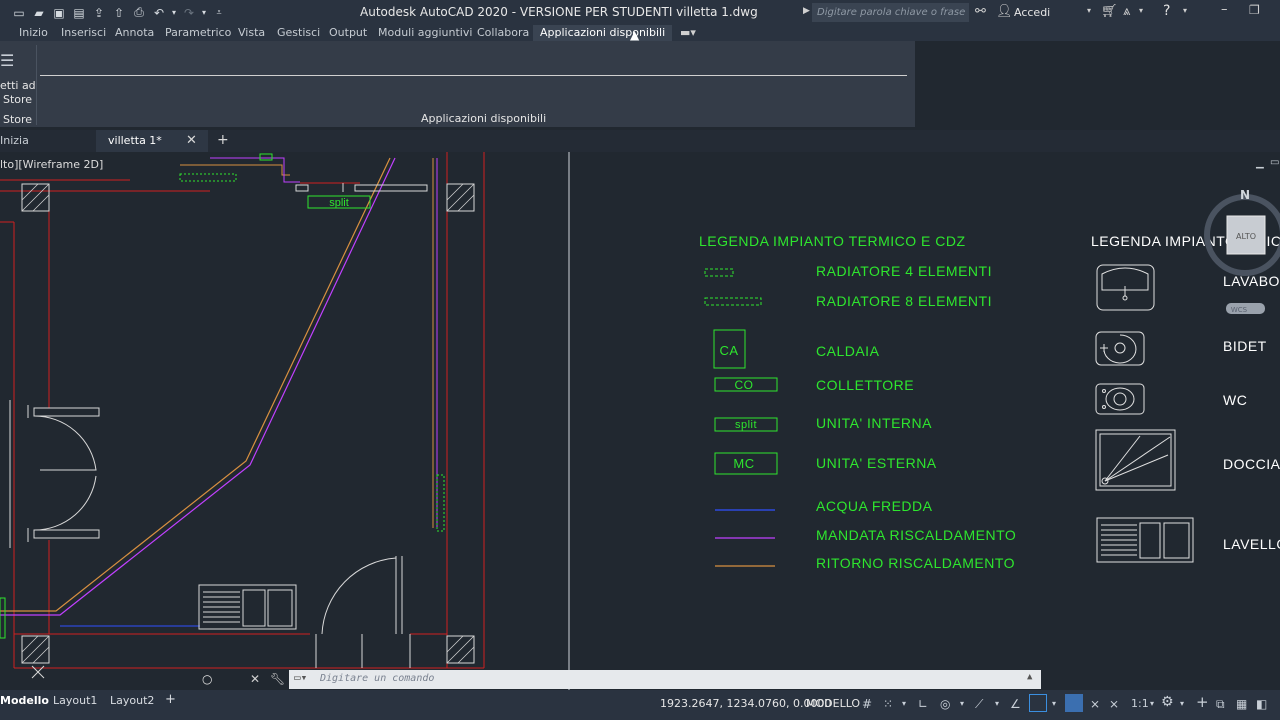 This screenshot has width=1280, height=720. Describe the element at coordinates (298, 32) in the screenshot. I see `tab-gestisci: Gestisci` at that location.